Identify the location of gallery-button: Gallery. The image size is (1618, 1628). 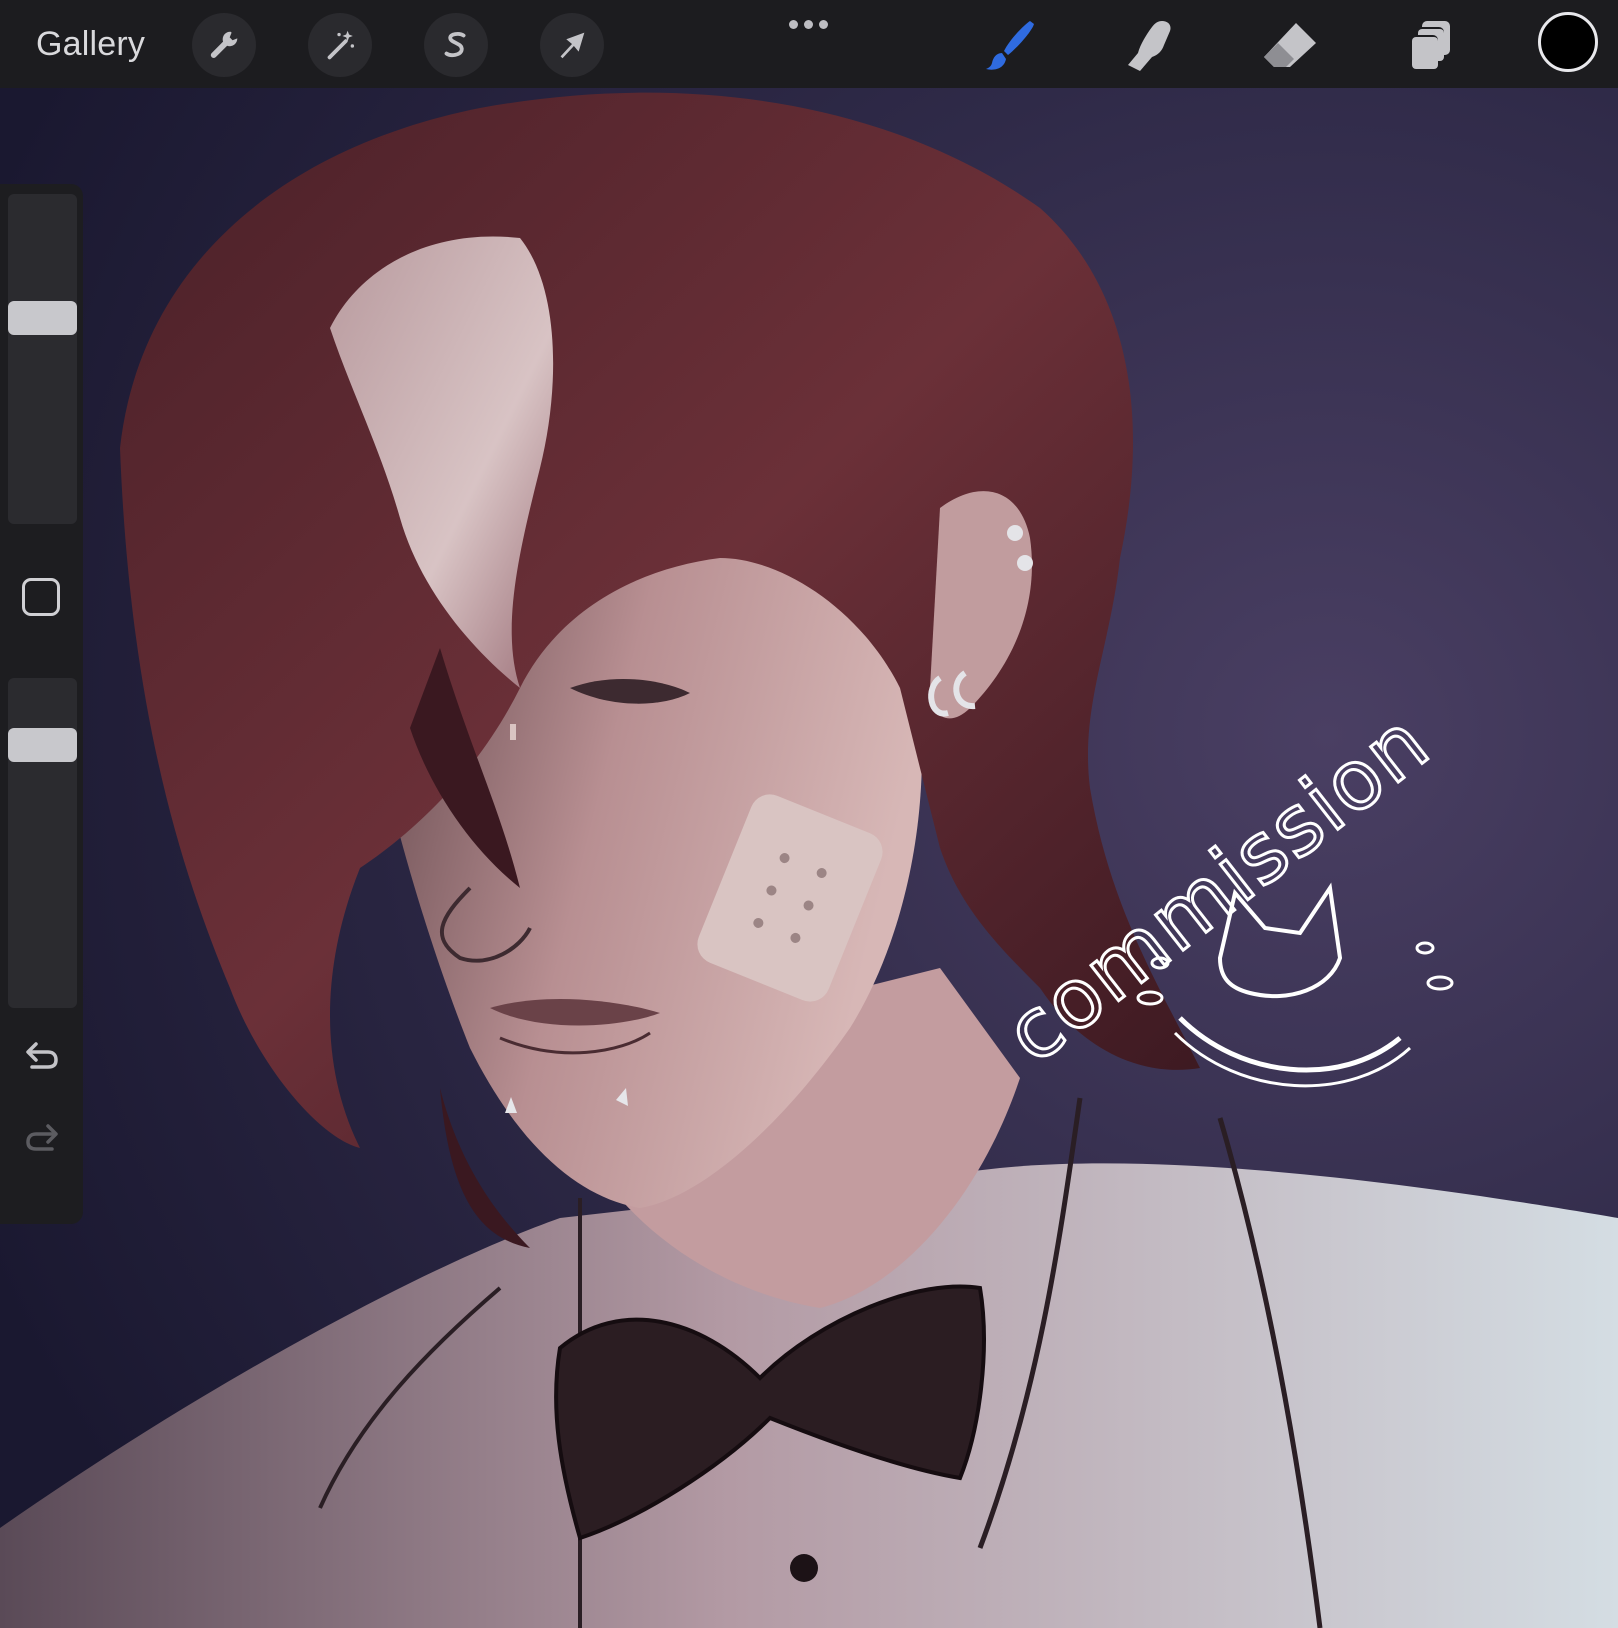
(90, 44).